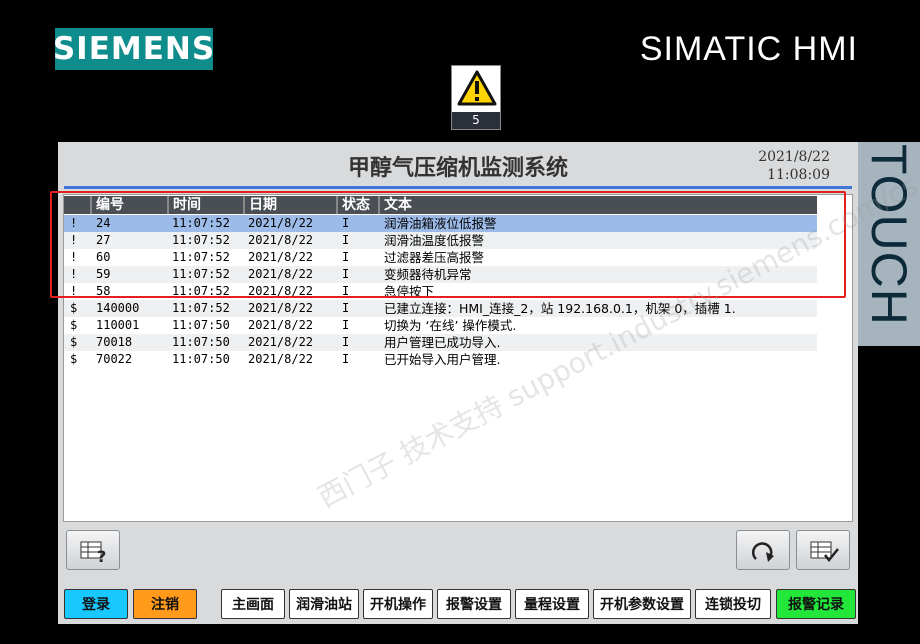  I want to click on nav-range-settings: 量程设置, so click(552, 604).